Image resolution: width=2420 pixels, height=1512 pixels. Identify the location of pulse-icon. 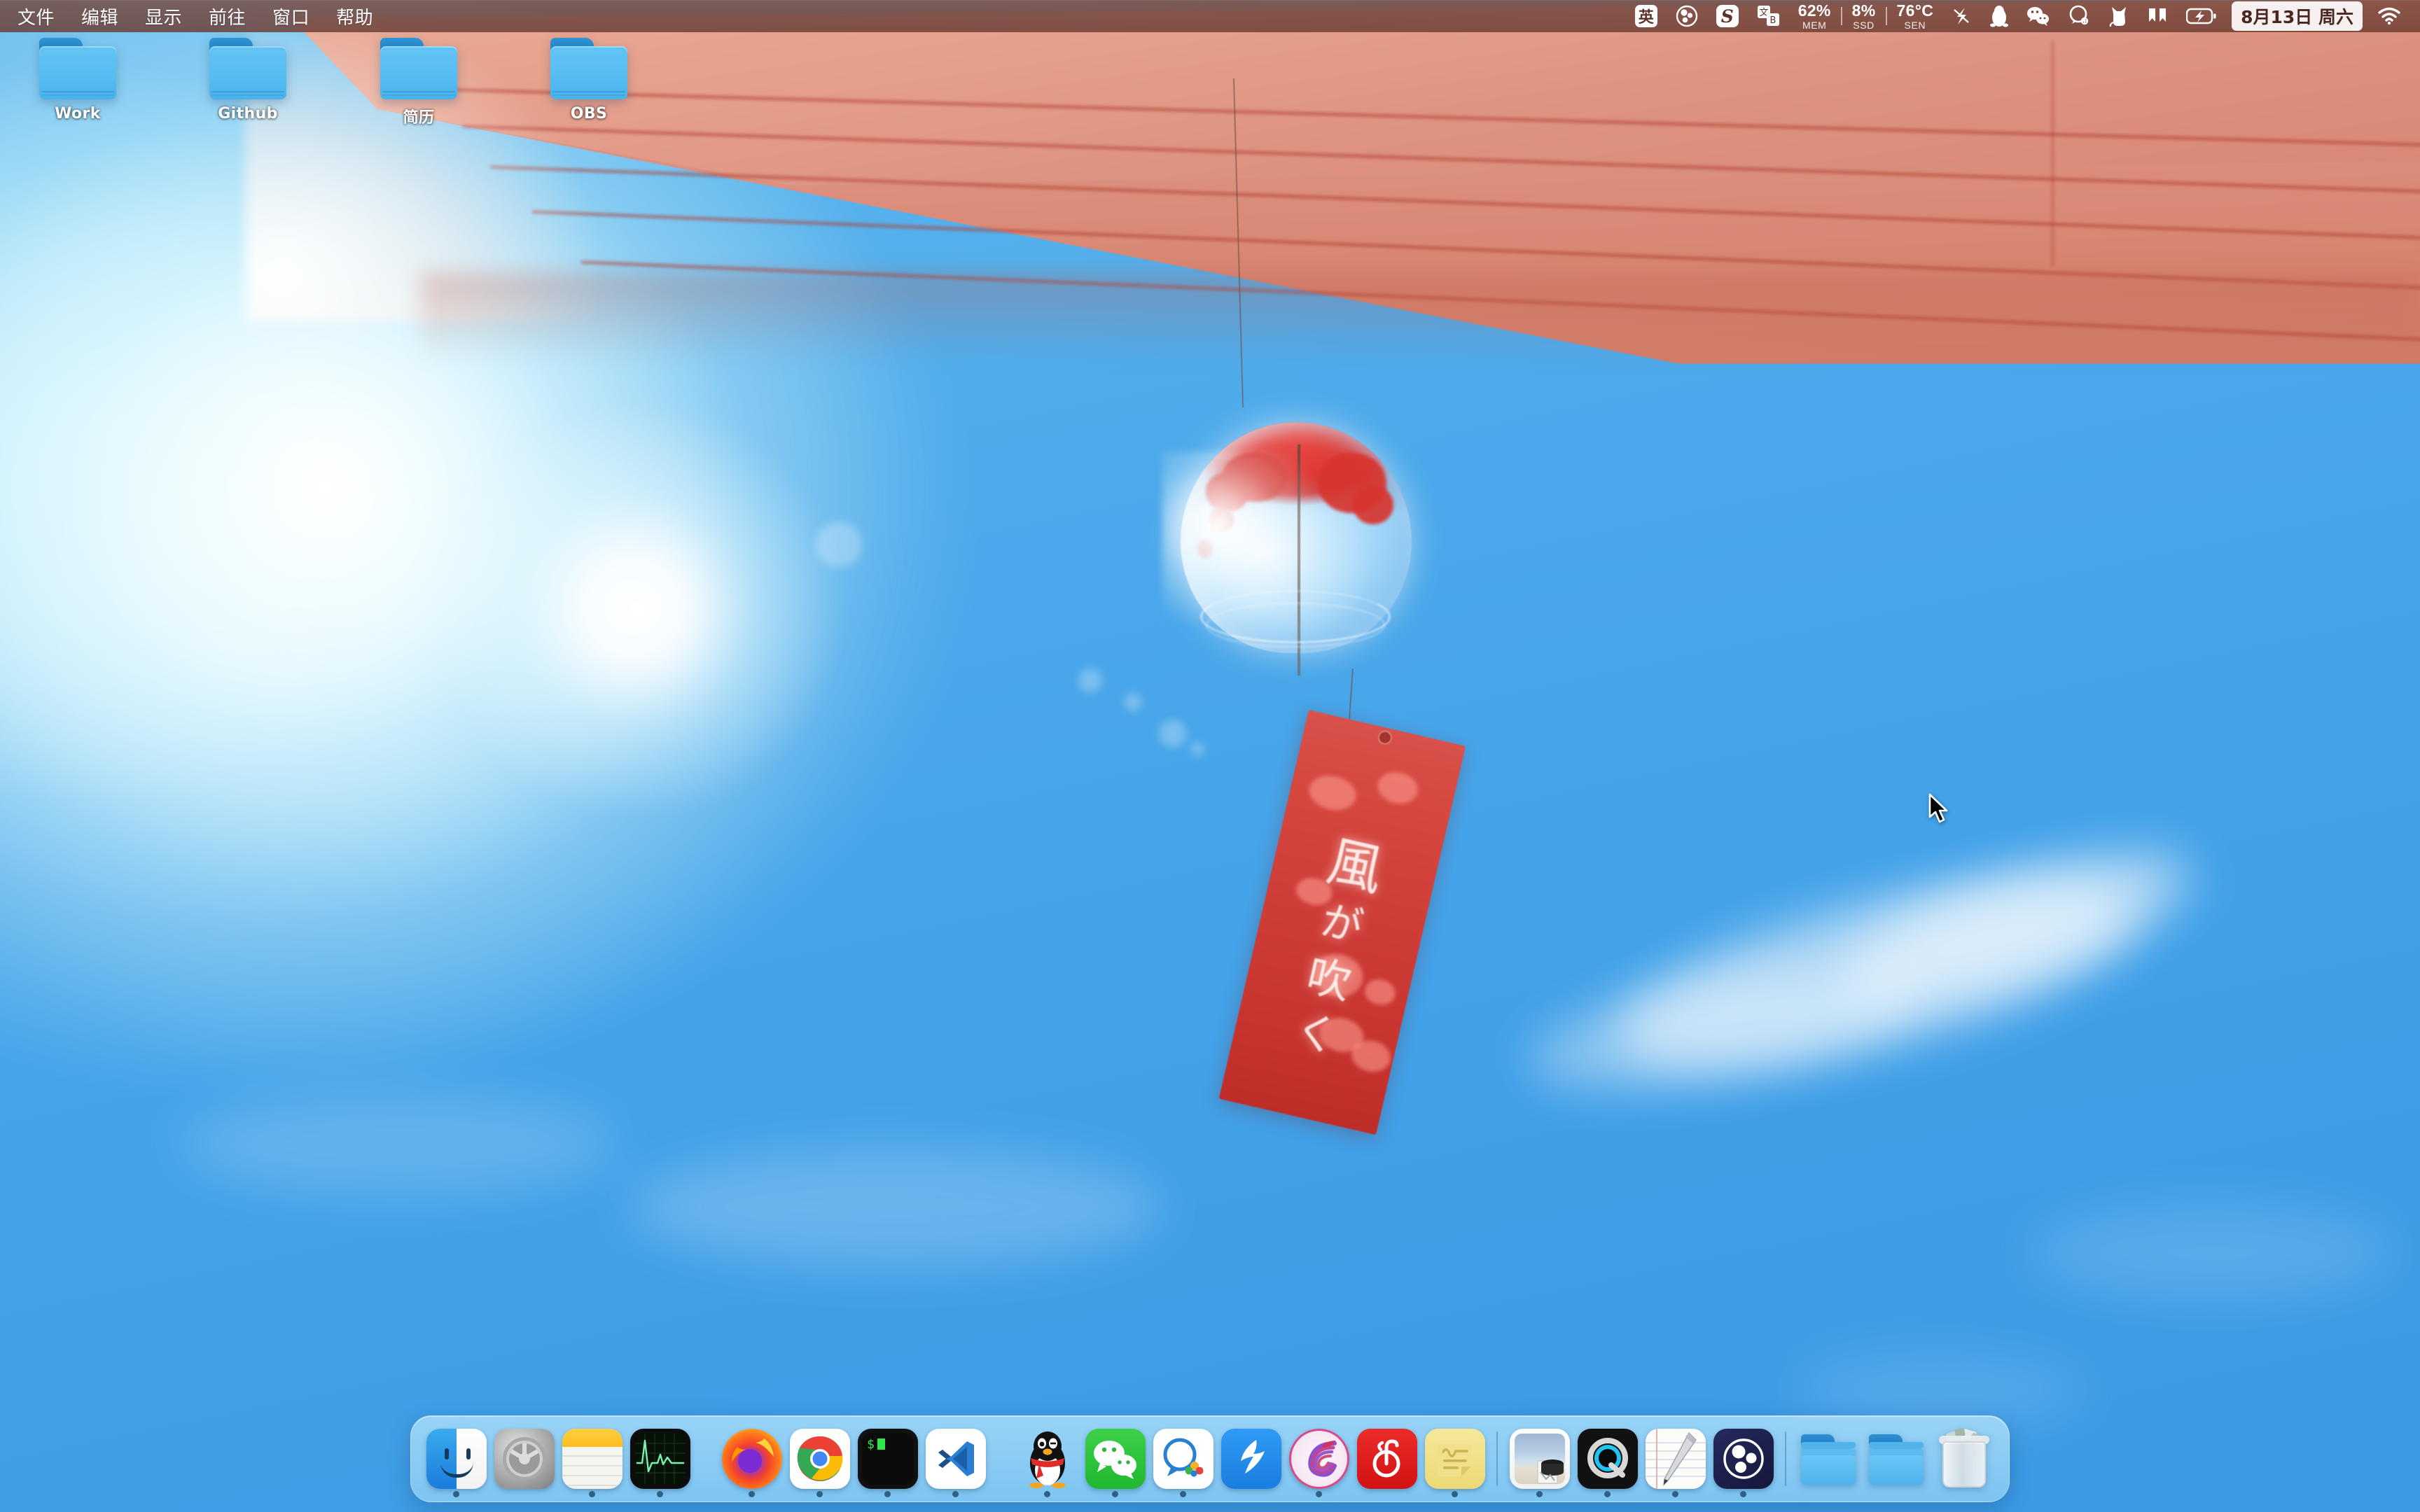
(660, 1459).